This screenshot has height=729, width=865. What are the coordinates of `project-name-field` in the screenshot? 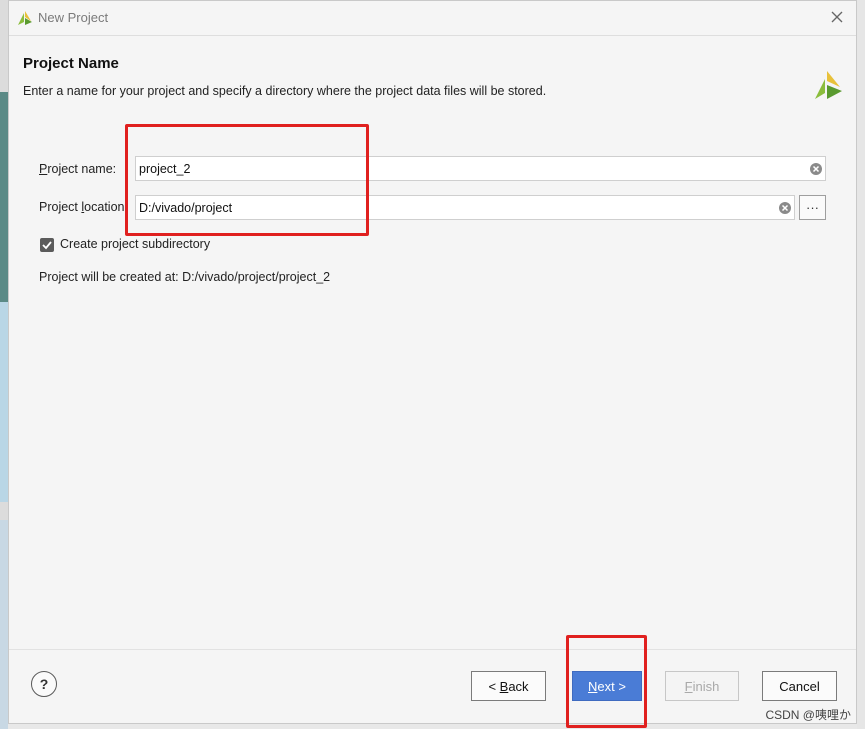 It's located at (480, 168).